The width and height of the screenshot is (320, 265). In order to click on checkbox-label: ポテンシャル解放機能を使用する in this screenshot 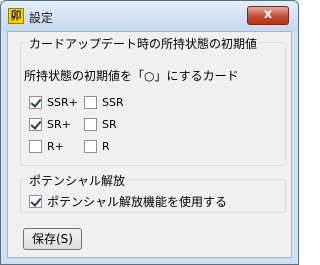, I will do `click(137, 202)`.